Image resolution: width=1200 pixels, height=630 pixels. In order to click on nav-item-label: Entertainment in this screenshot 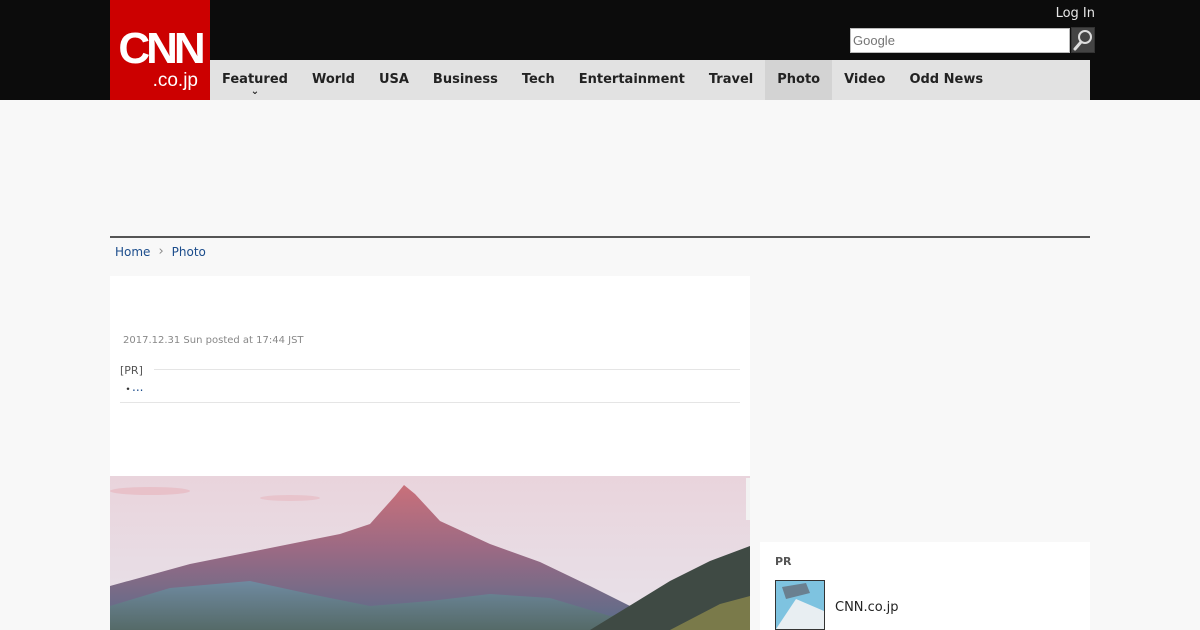, I will do `click(631, 79)`.